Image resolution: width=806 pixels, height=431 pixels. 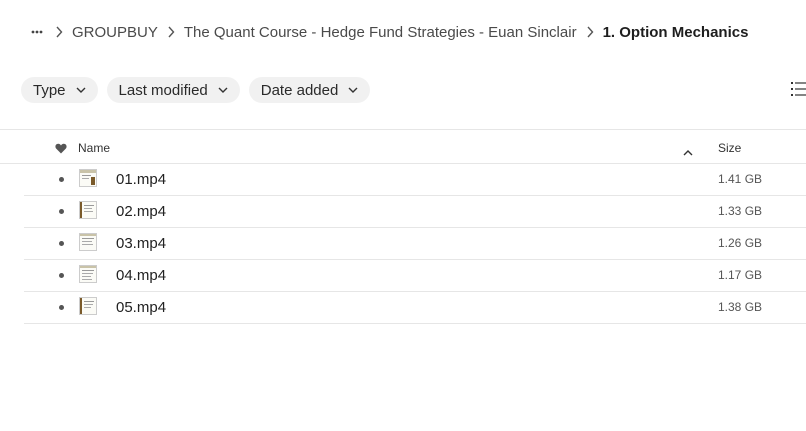 What do you see at coordinates (163, 90) in the screenshot?
I see `filter-last-modified-label: Last modified` at bounding box center [163, 90].